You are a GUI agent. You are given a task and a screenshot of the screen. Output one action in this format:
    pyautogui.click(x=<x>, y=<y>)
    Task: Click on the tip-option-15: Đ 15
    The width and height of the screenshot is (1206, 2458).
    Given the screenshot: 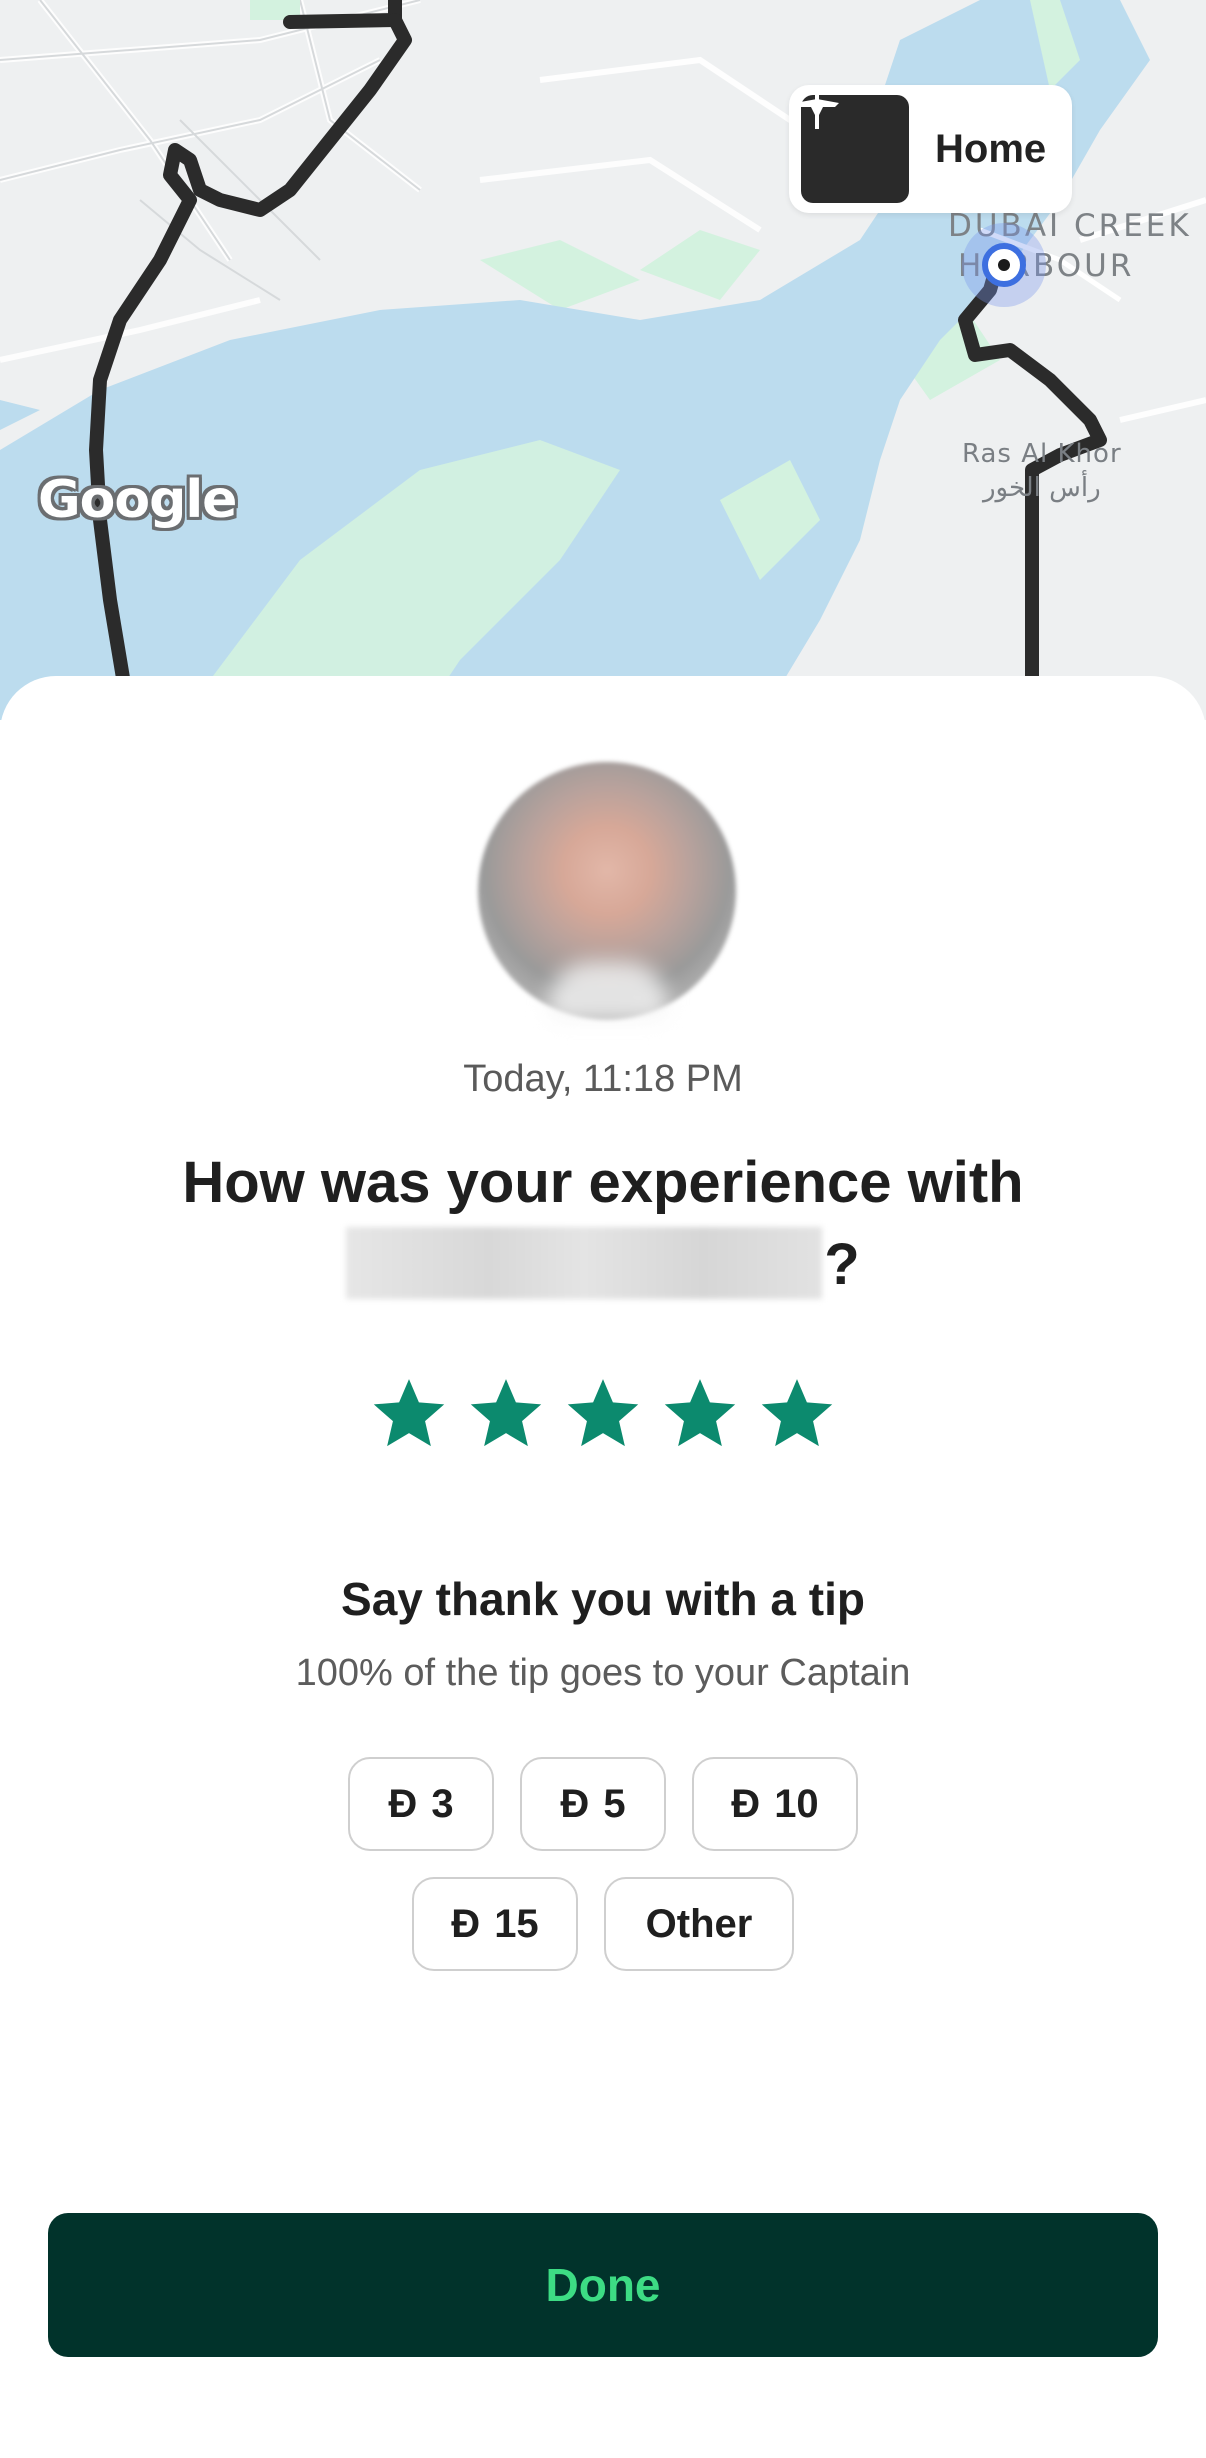 What is the action you would take?
    pyautogui.click(x=495, y=1924)
    